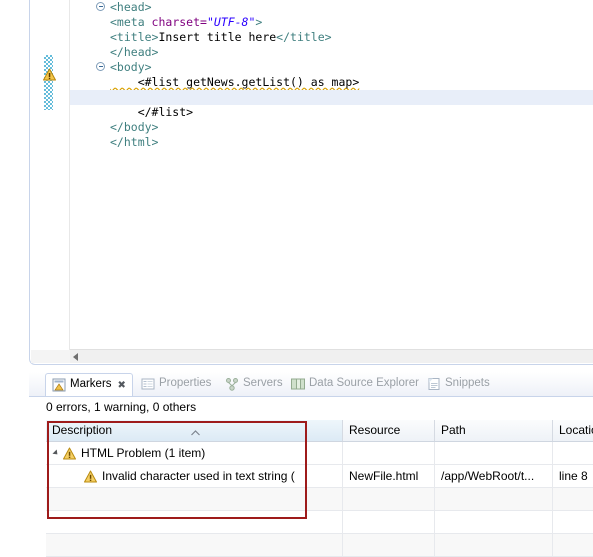 The width and height of the screenshot is (593, 557). What do you see at coordinates (331, 22) in the screenshot?
I see `code-line: <meta charset="UTF-8">` at bounding box center [331, 22].